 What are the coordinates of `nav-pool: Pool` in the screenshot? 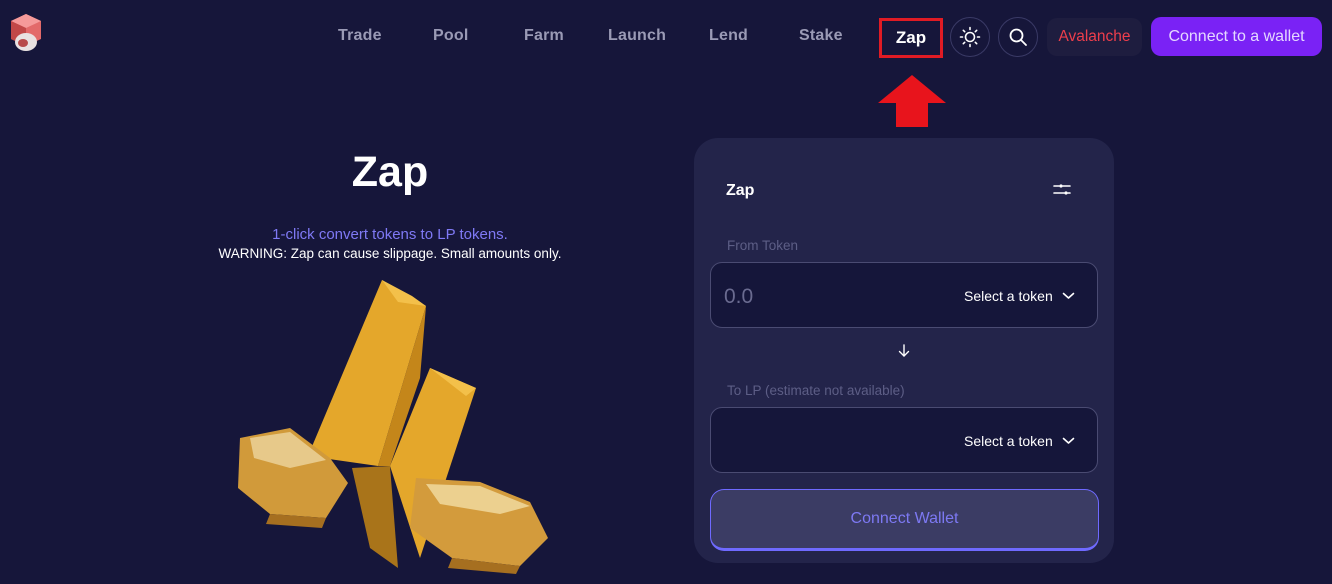 It's located at (450, 36).